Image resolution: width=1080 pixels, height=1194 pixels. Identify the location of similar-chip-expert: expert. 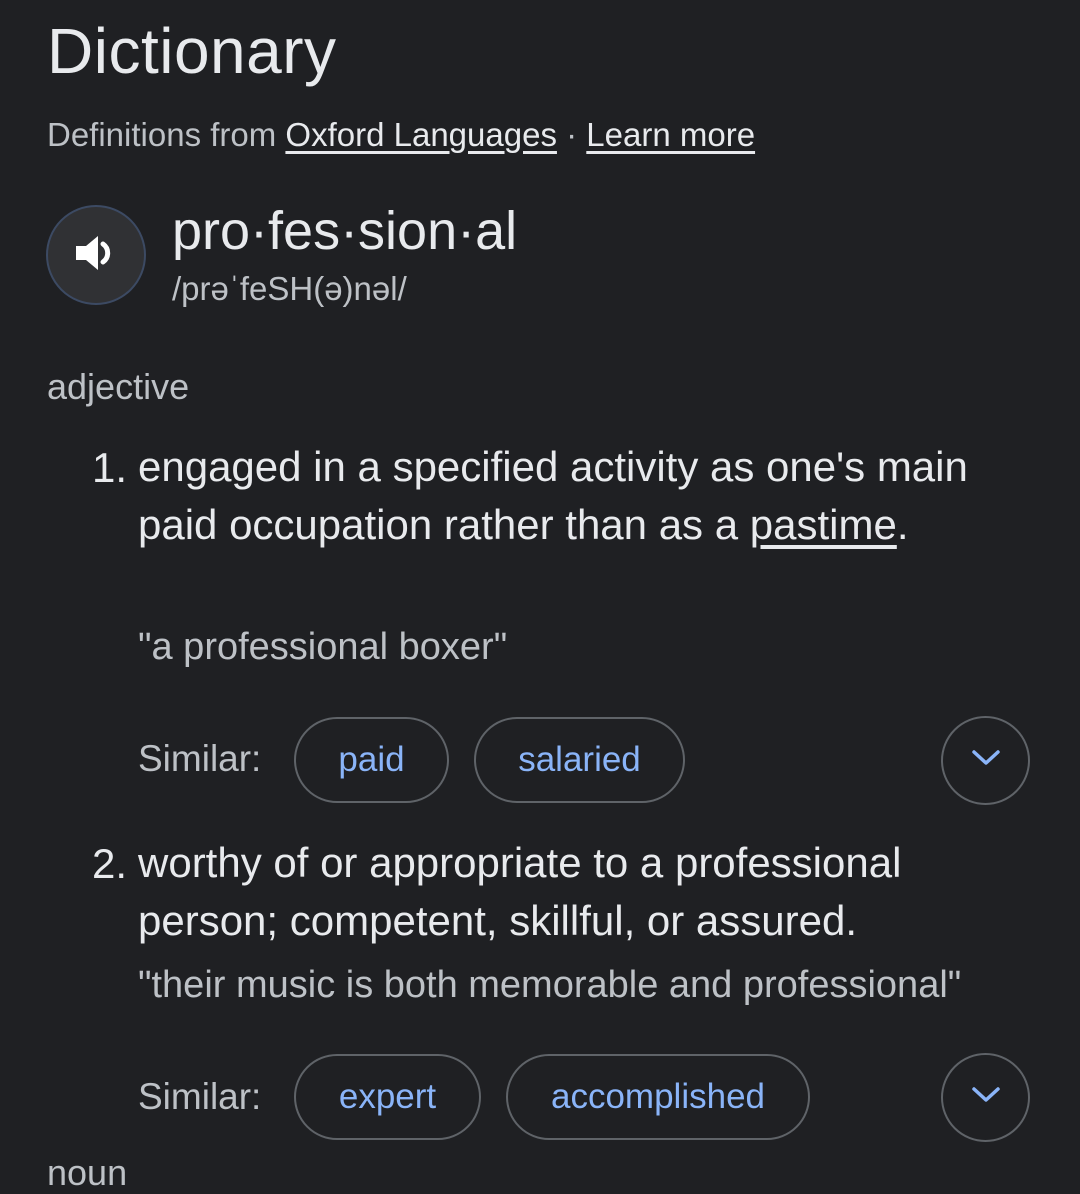
(387, 1097).